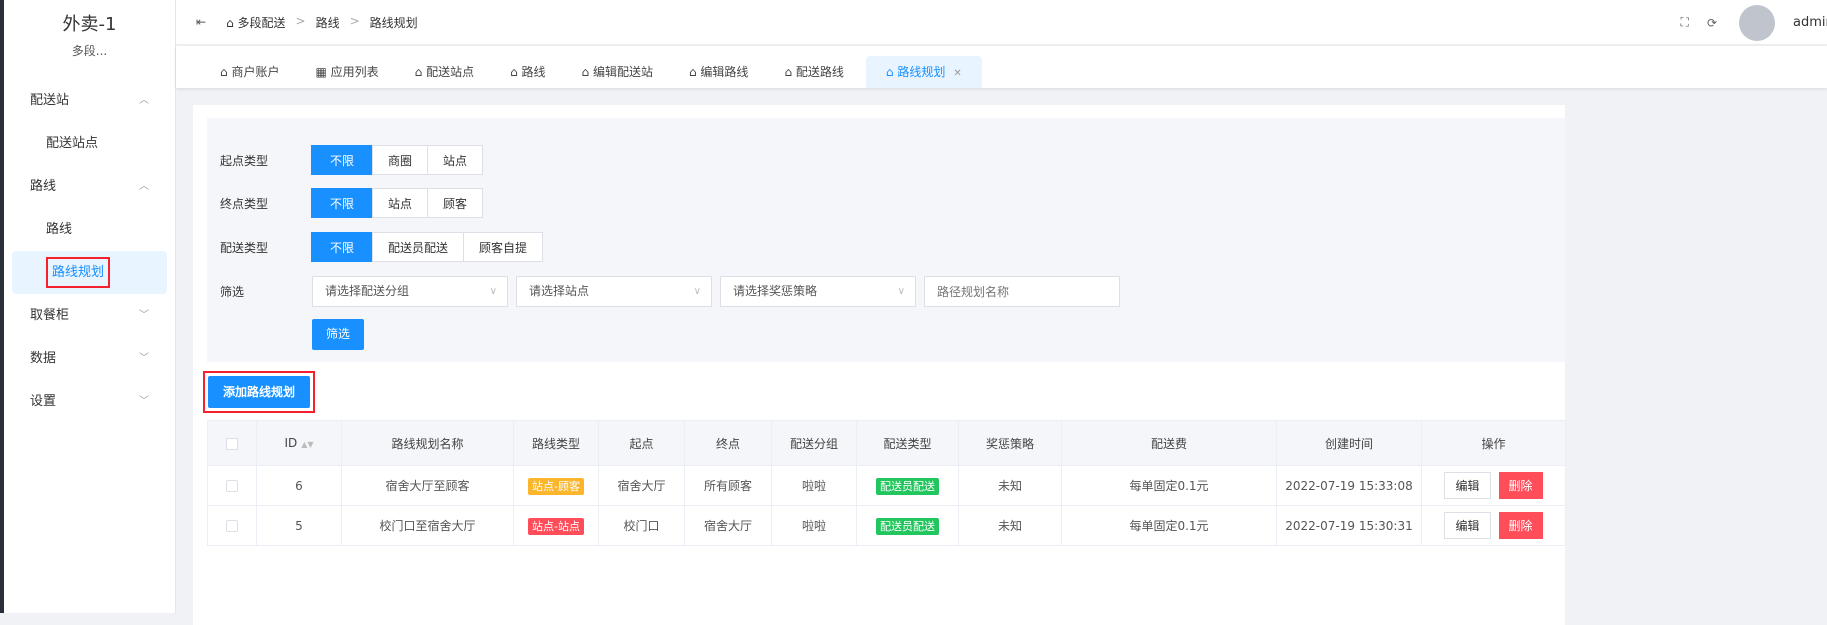 Image resolution: width=1827 pixels, height=625 pixels. I want to click on column-header-label: 配送类型, so click(907, 443).